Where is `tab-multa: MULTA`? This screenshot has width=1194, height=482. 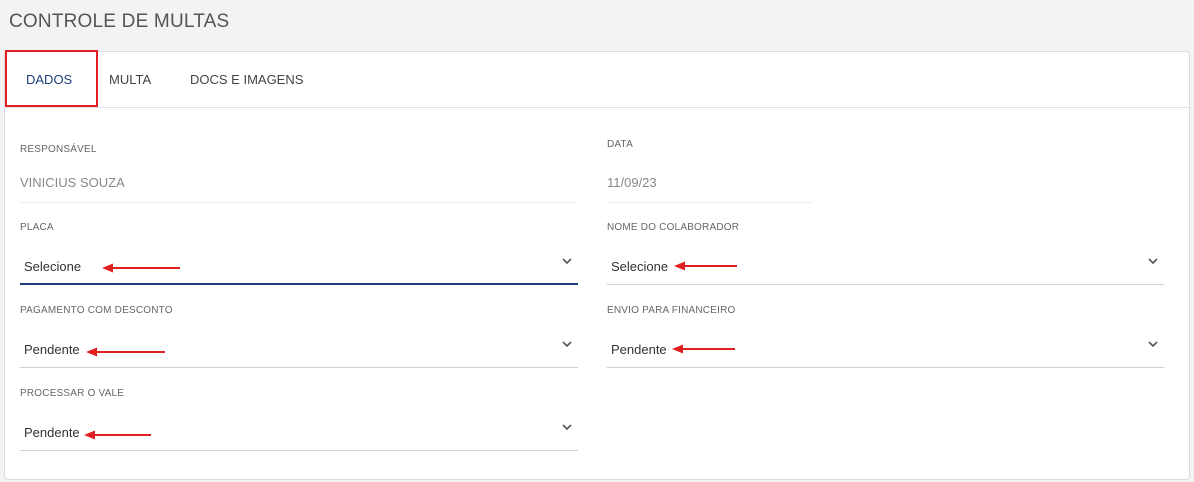 tab-multa: MULTA is located at coordinates (130, 80).